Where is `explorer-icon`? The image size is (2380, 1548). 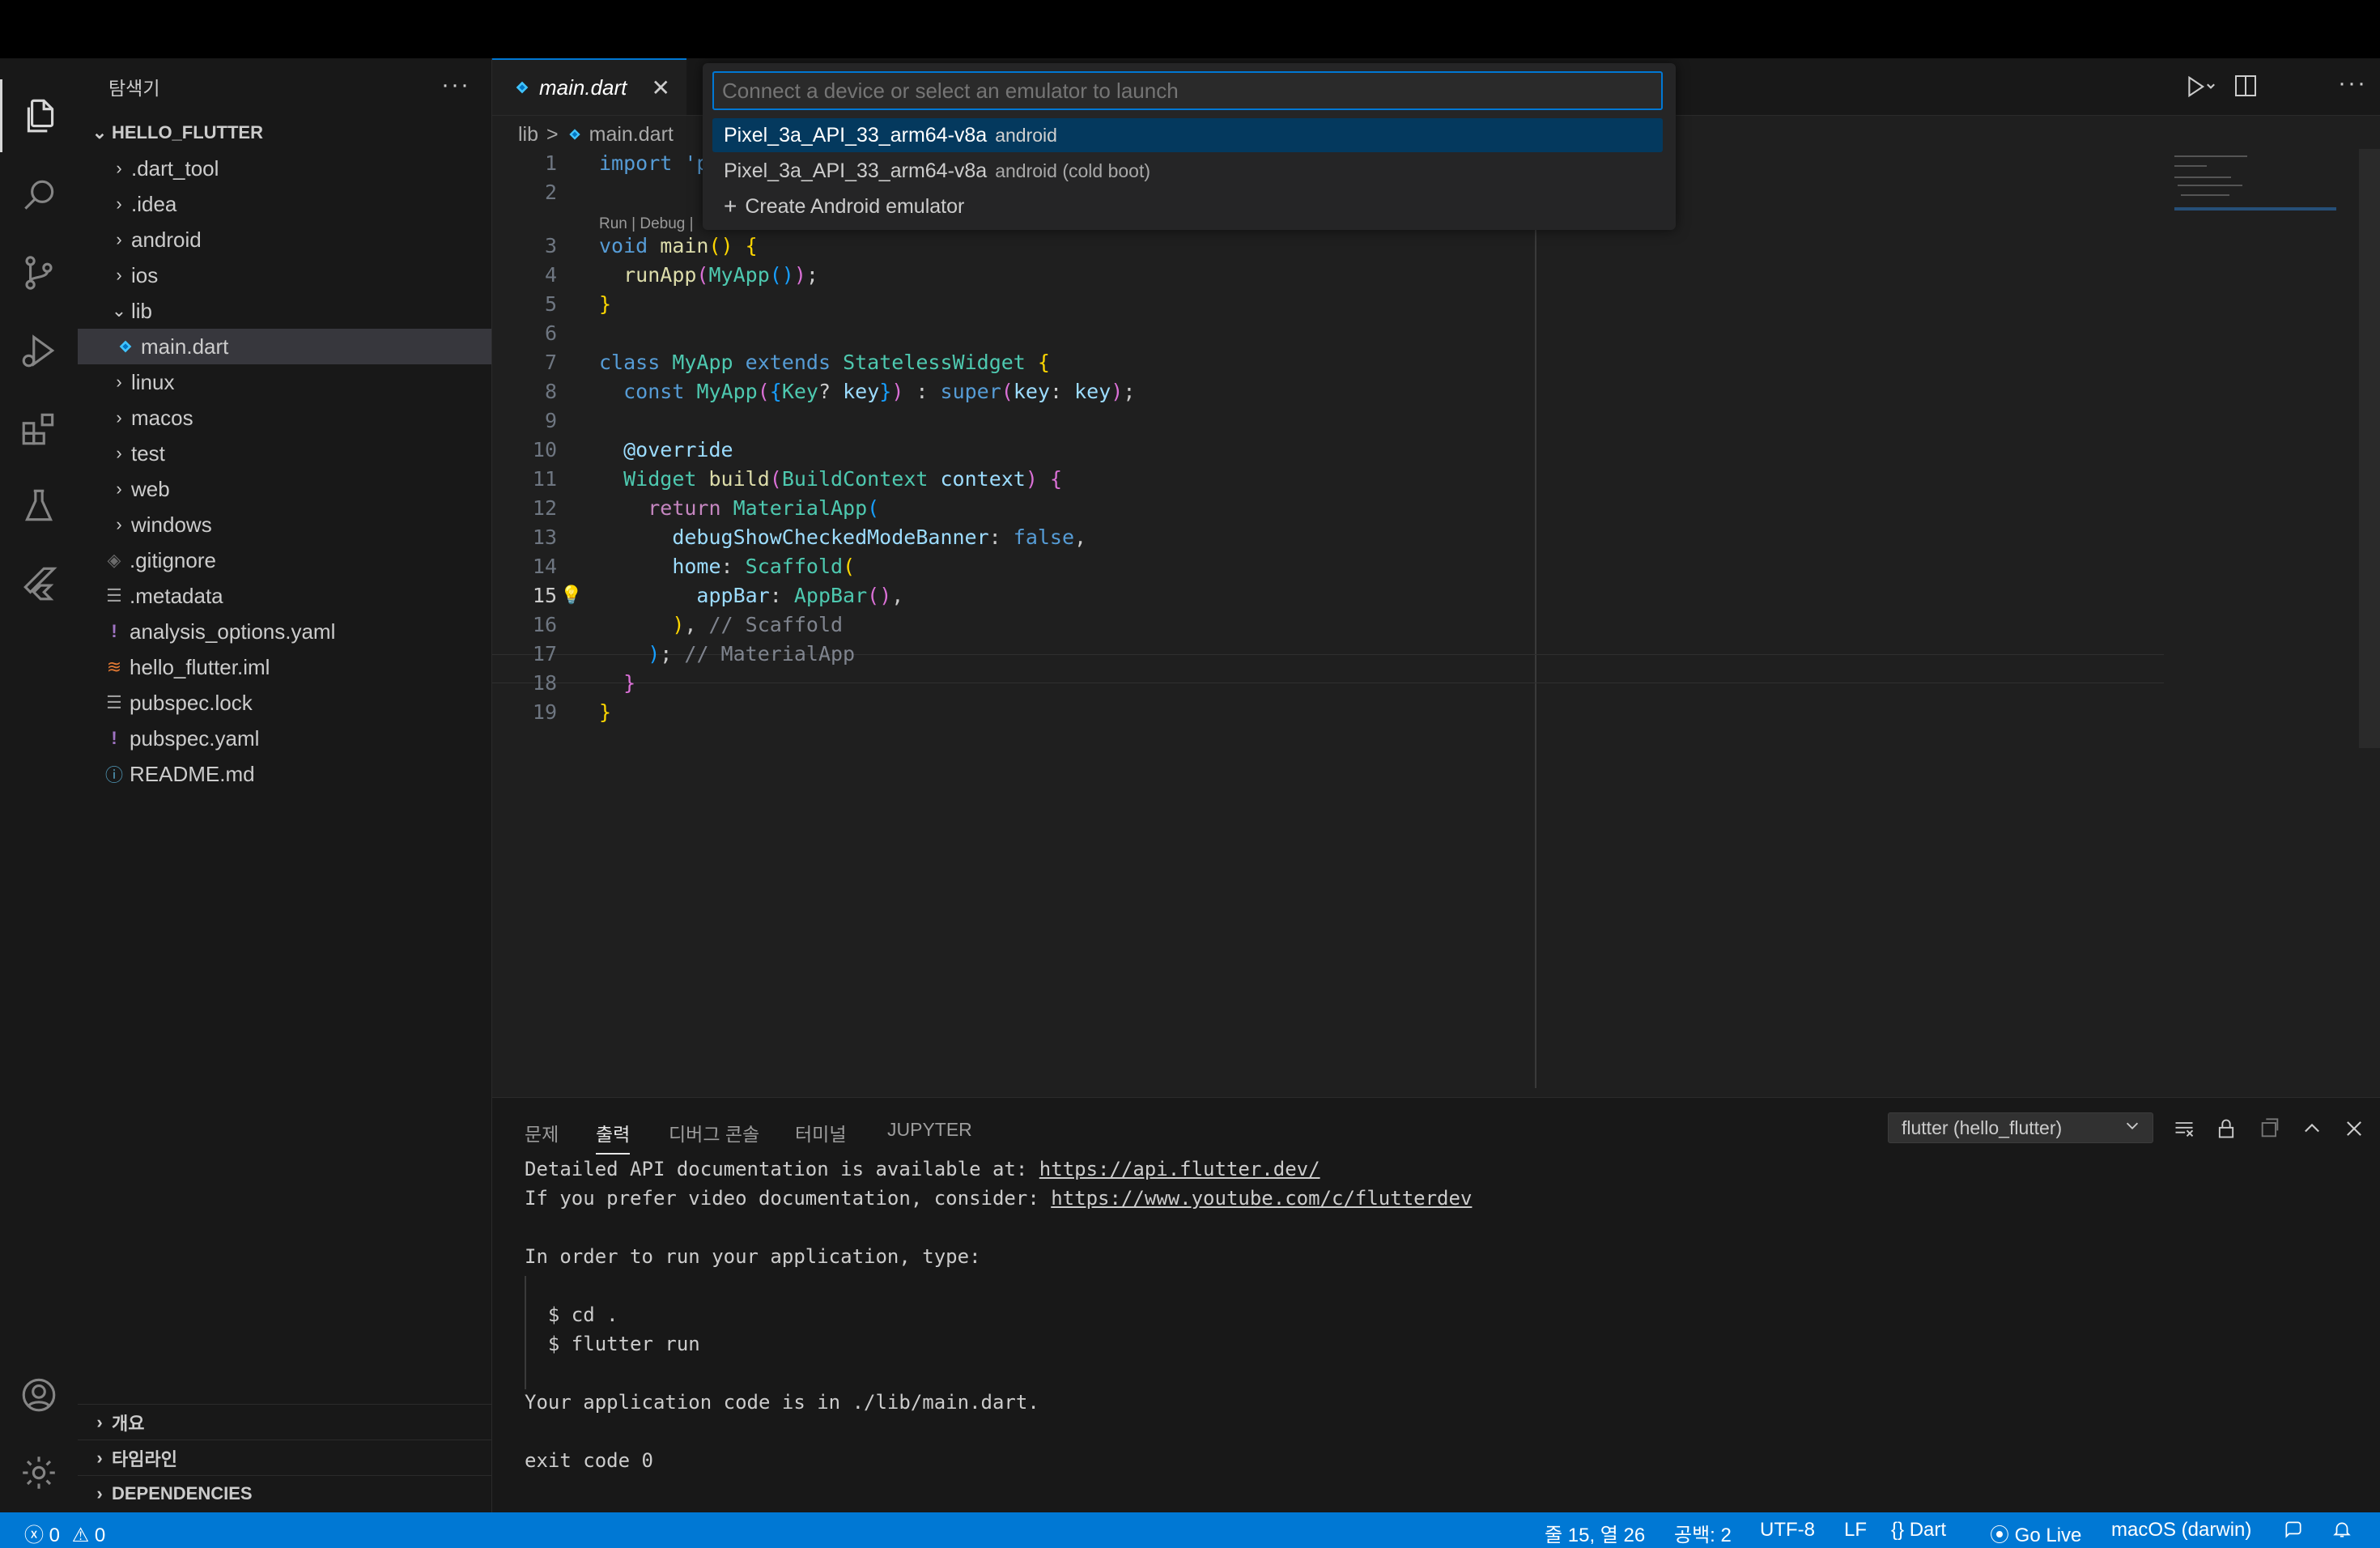
explorer-icon is located at coordinates (39, 115).